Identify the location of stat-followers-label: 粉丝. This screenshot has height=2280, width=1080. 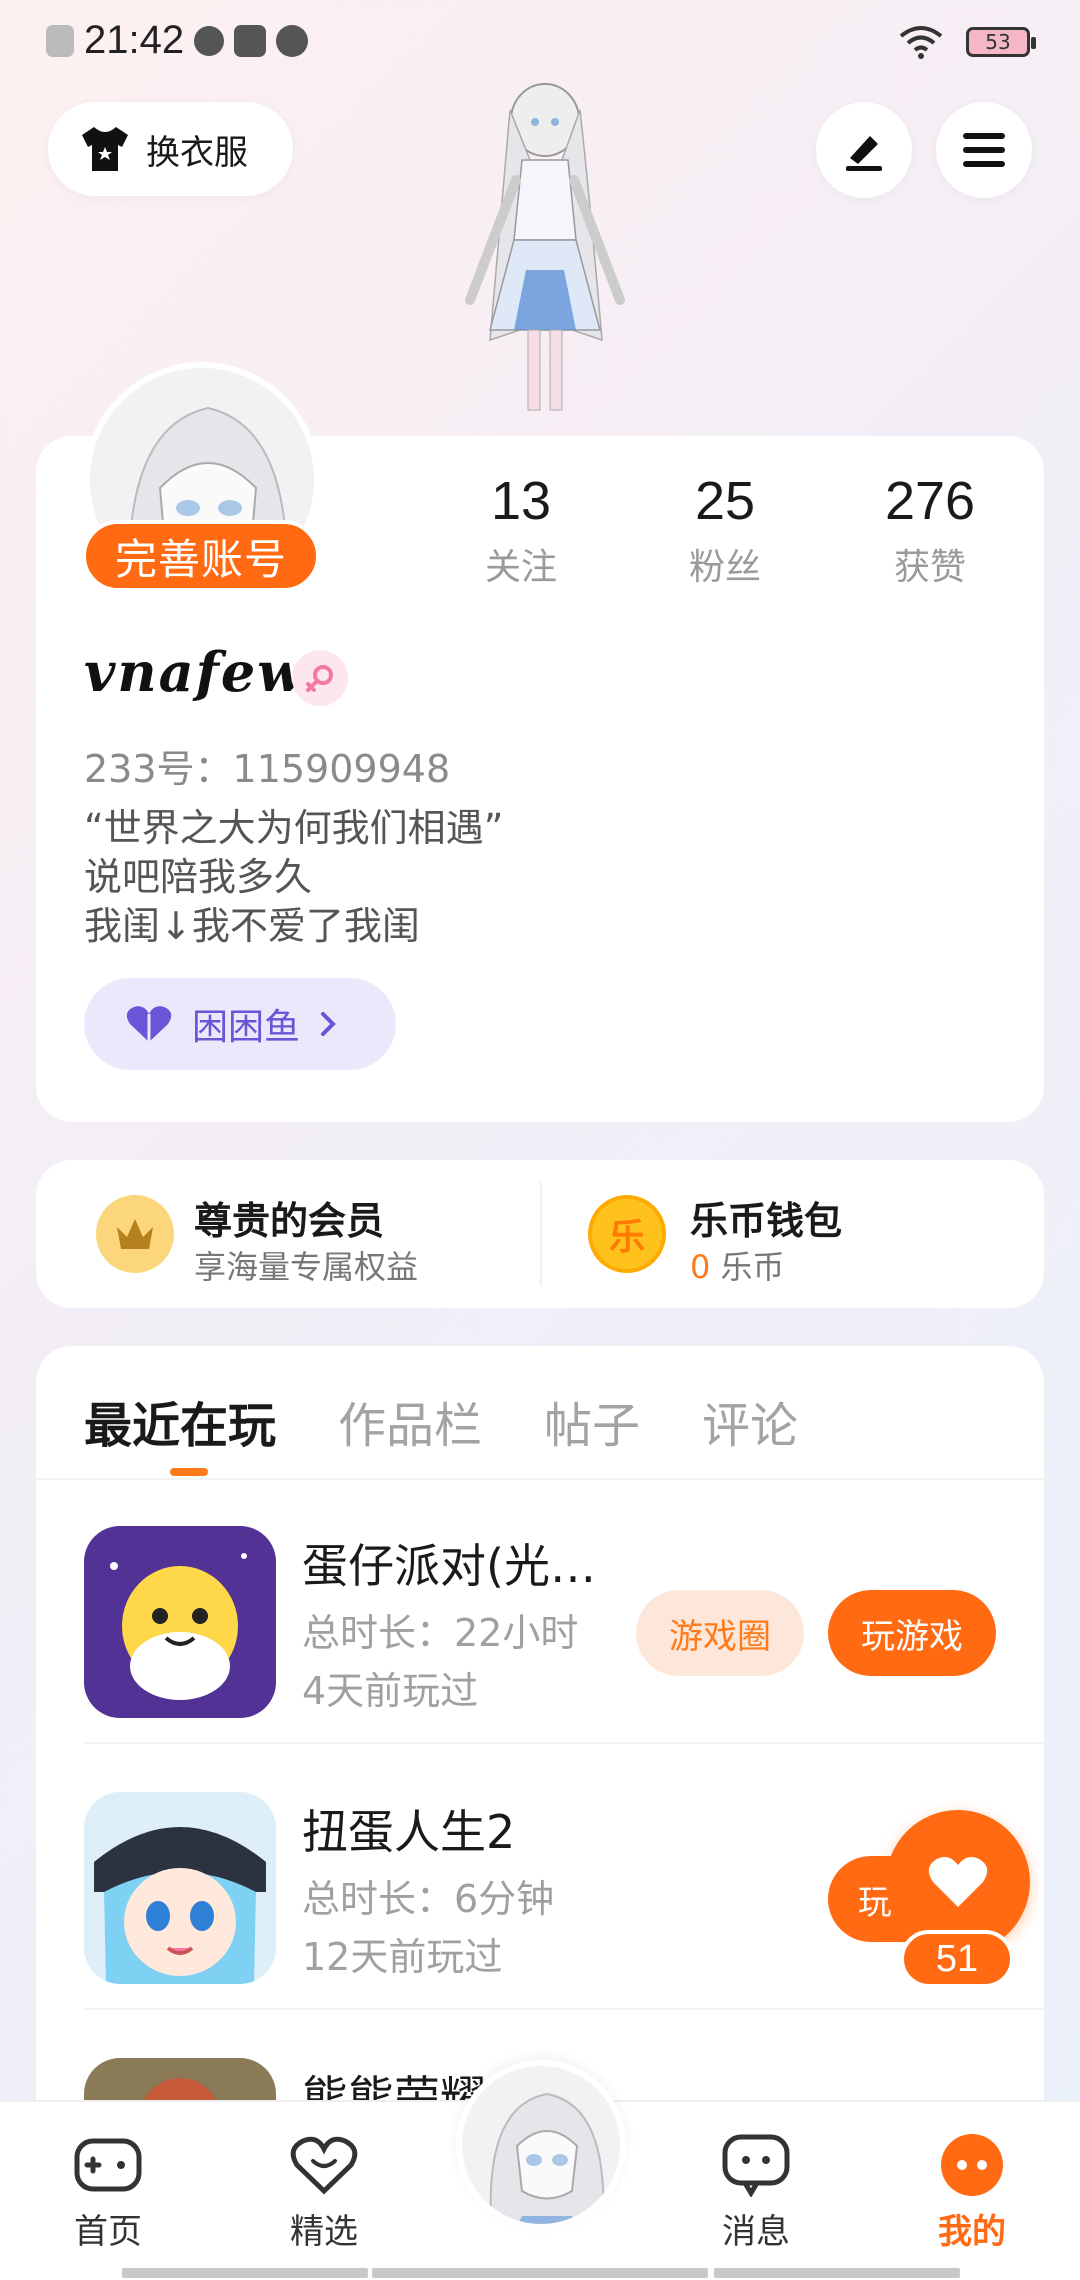
(724, 567).